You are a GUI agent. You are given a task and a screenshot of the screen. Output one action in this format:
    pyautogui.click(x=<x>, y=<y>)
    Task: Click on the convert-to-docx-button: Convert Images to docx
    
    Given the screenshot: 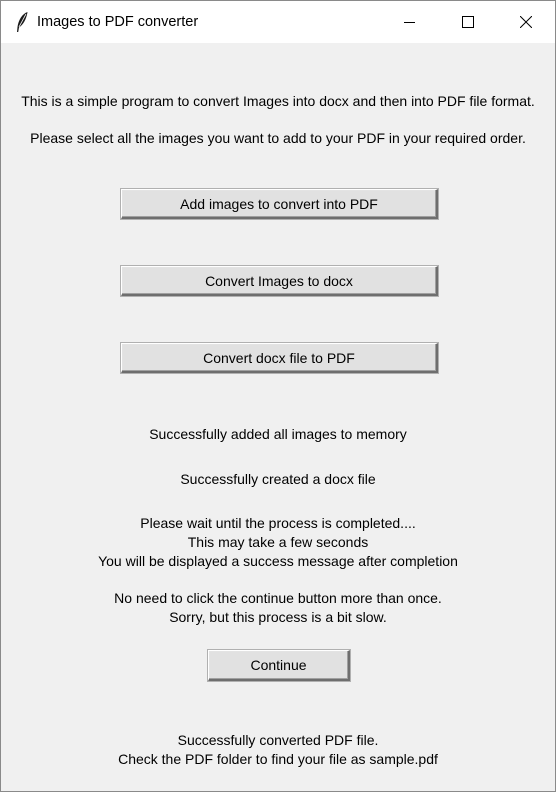 What is the action you would take?
    pyautogui.click(x=279, y=281)
    